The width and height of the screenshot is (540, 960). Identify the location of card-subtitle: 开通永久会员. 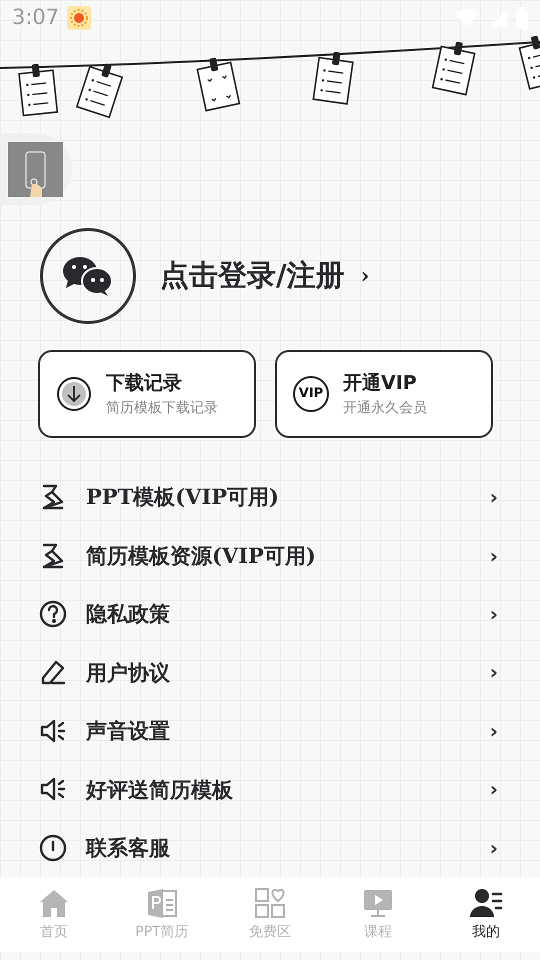
(385, 408).